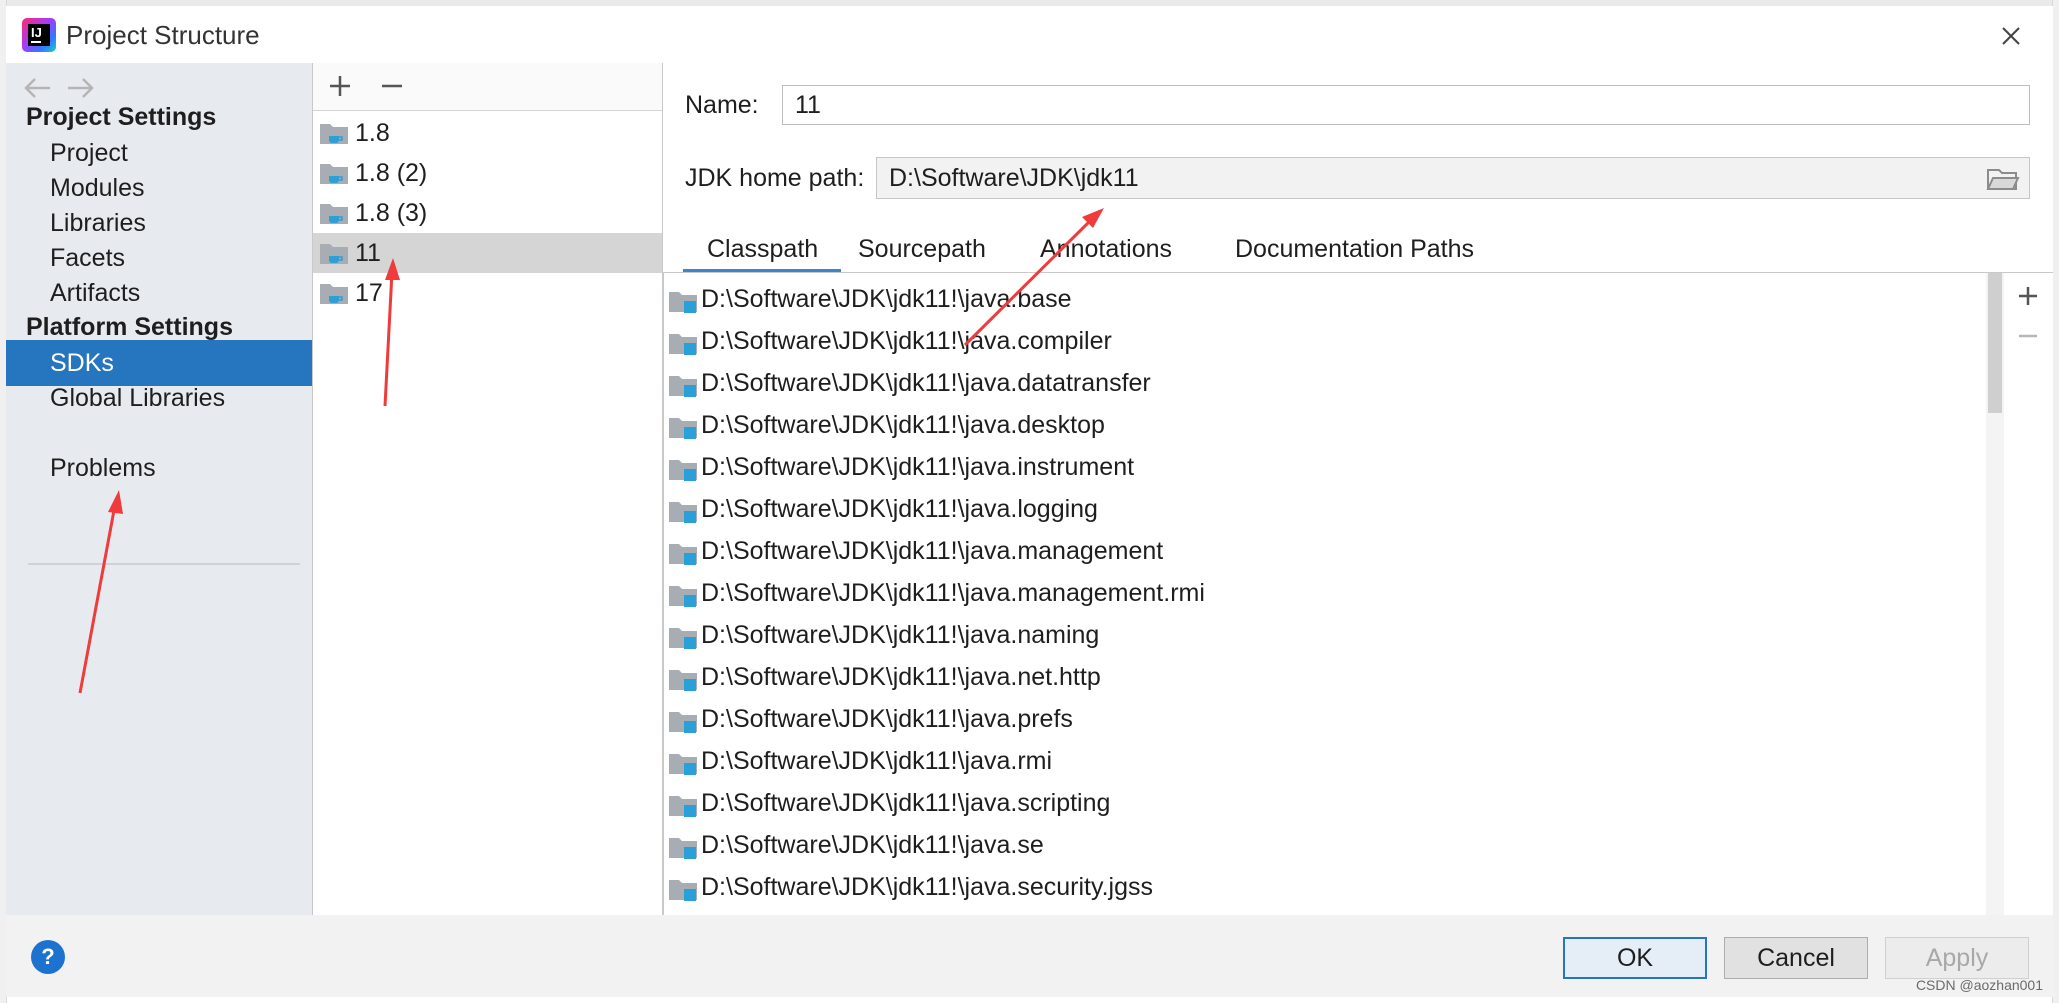  I want to click on tab-label: Classpath, so click(763, 249).